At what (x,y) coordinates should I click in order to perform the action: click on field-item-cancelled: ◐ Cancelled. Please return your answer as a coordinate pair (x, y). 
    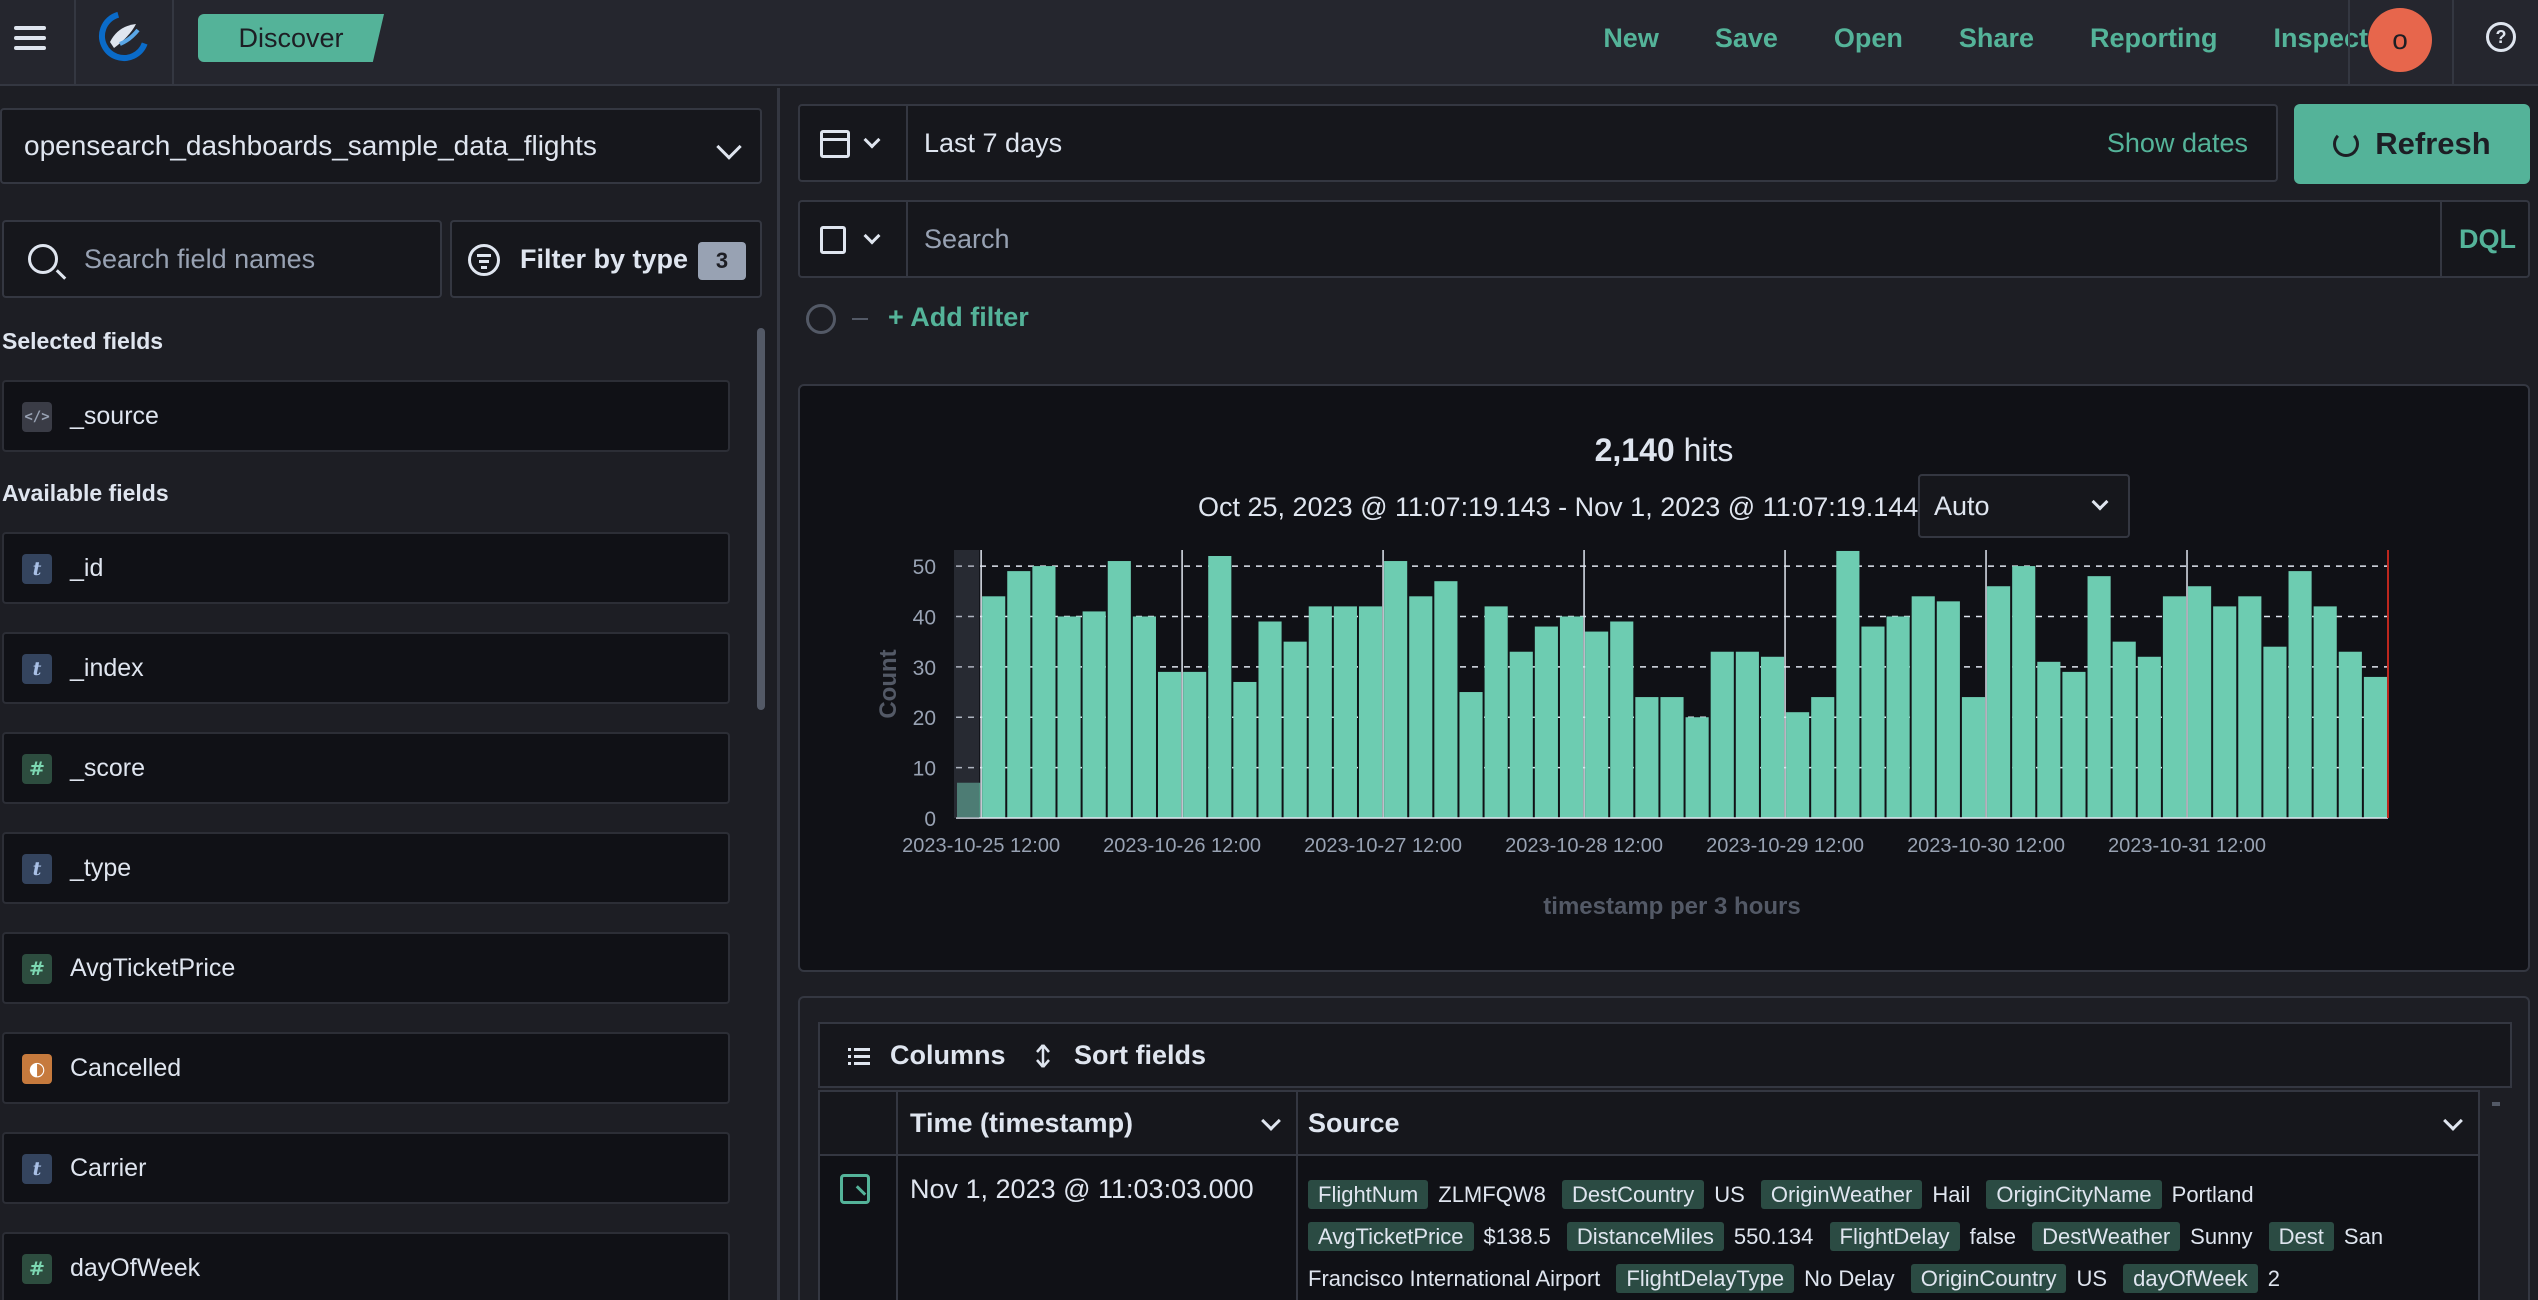
    Looking at the image, I should click on (366, 1068).